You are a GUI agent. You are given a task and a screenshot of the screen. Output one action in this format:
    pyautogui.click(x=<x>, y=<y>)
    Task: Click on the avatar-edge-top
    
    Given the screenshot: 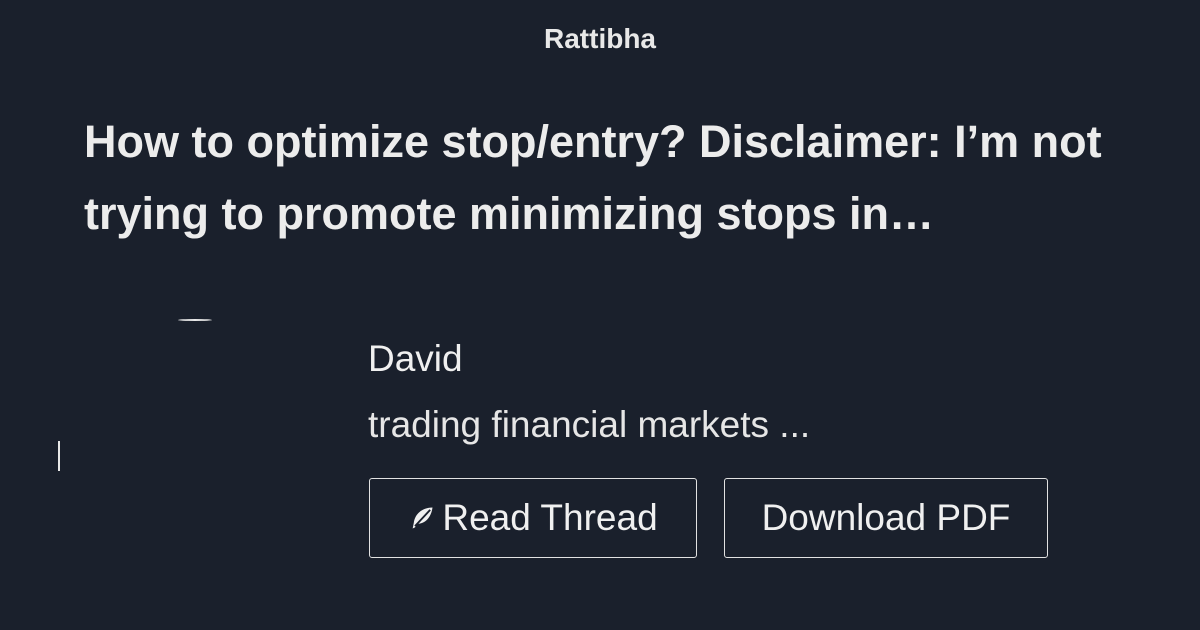 What is the action you would take?
    pyautogui.click(x=195, y=320)
    